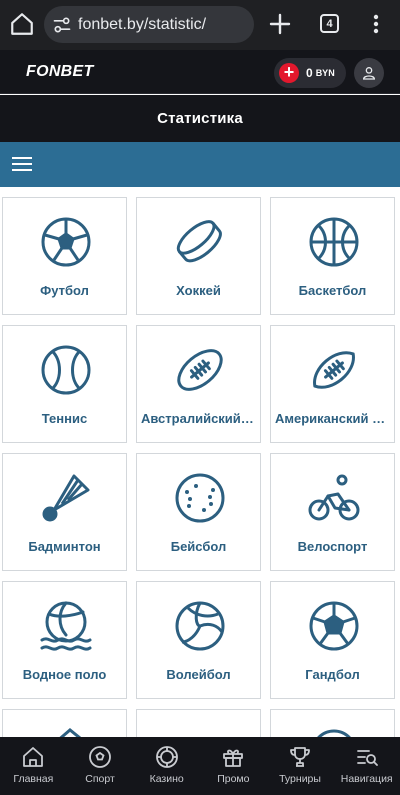 Image resolution: width=400 pixels, height=795 pixels. What do you see at coordinates (367, 758) in the screenshot?
I see `navigation-search-icon` at bounding box center [367, 758].